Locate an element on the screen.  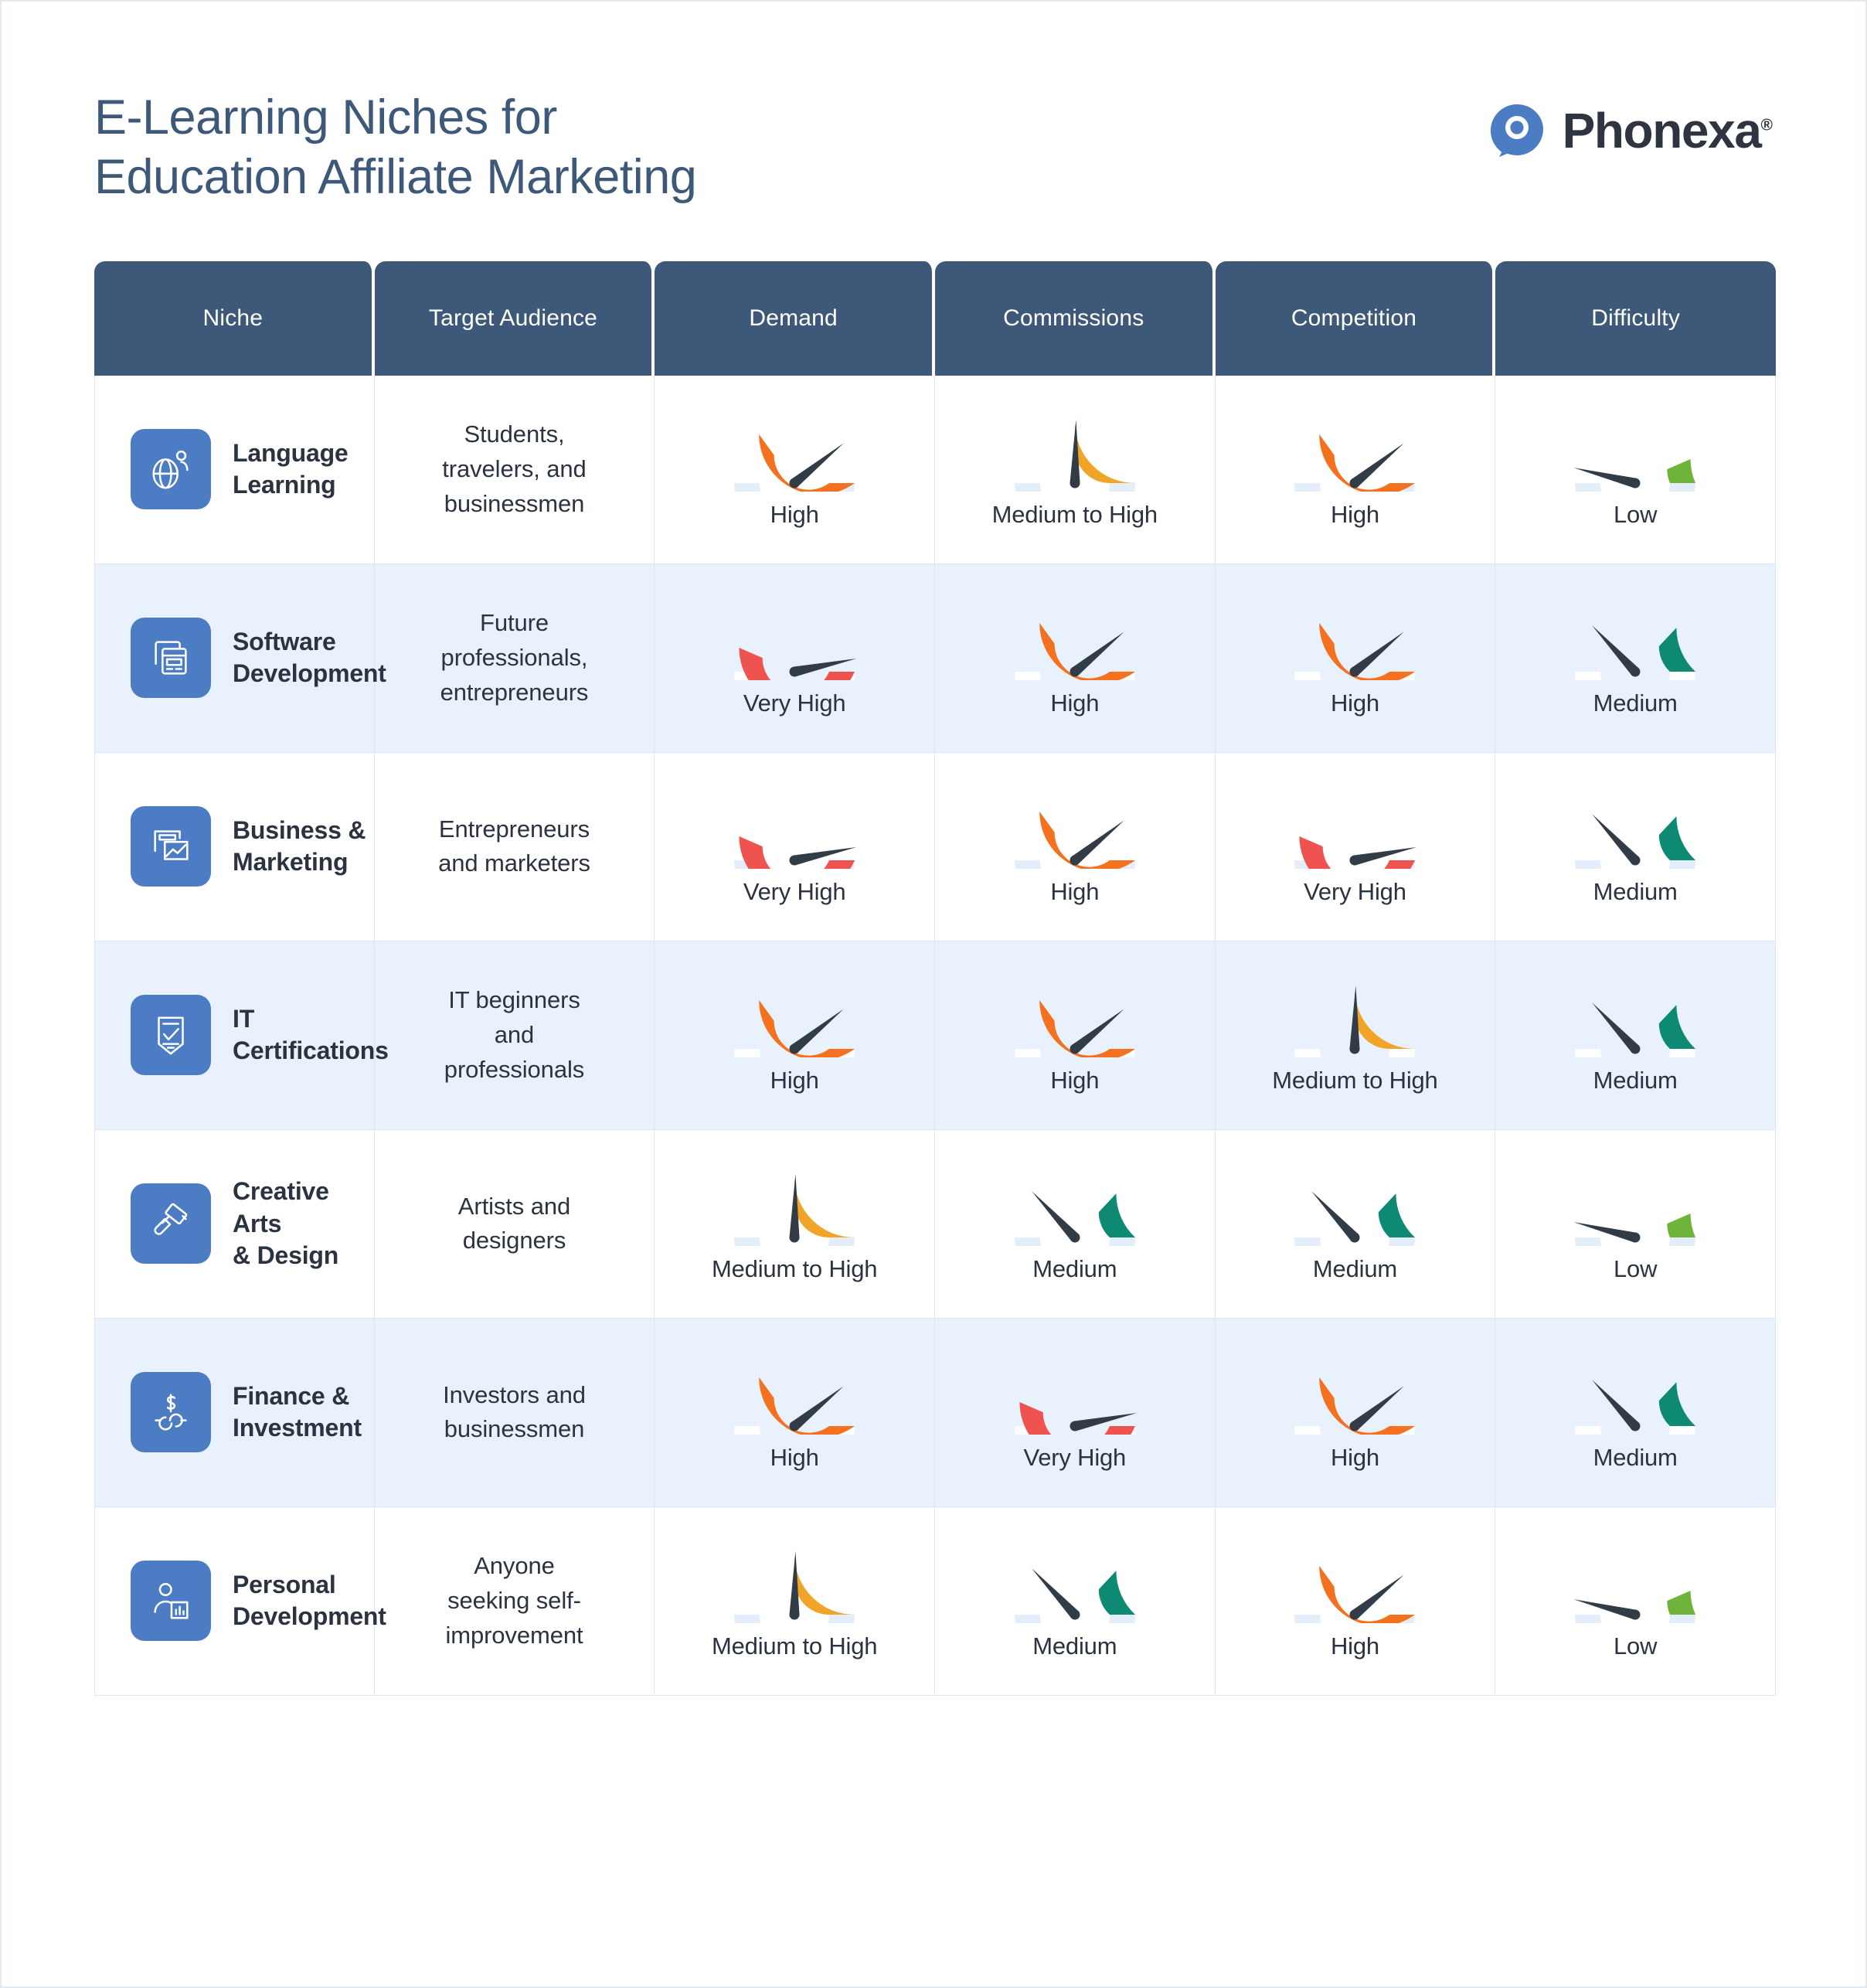
column-header-demand: Demand is located at coordinates (795, 318).